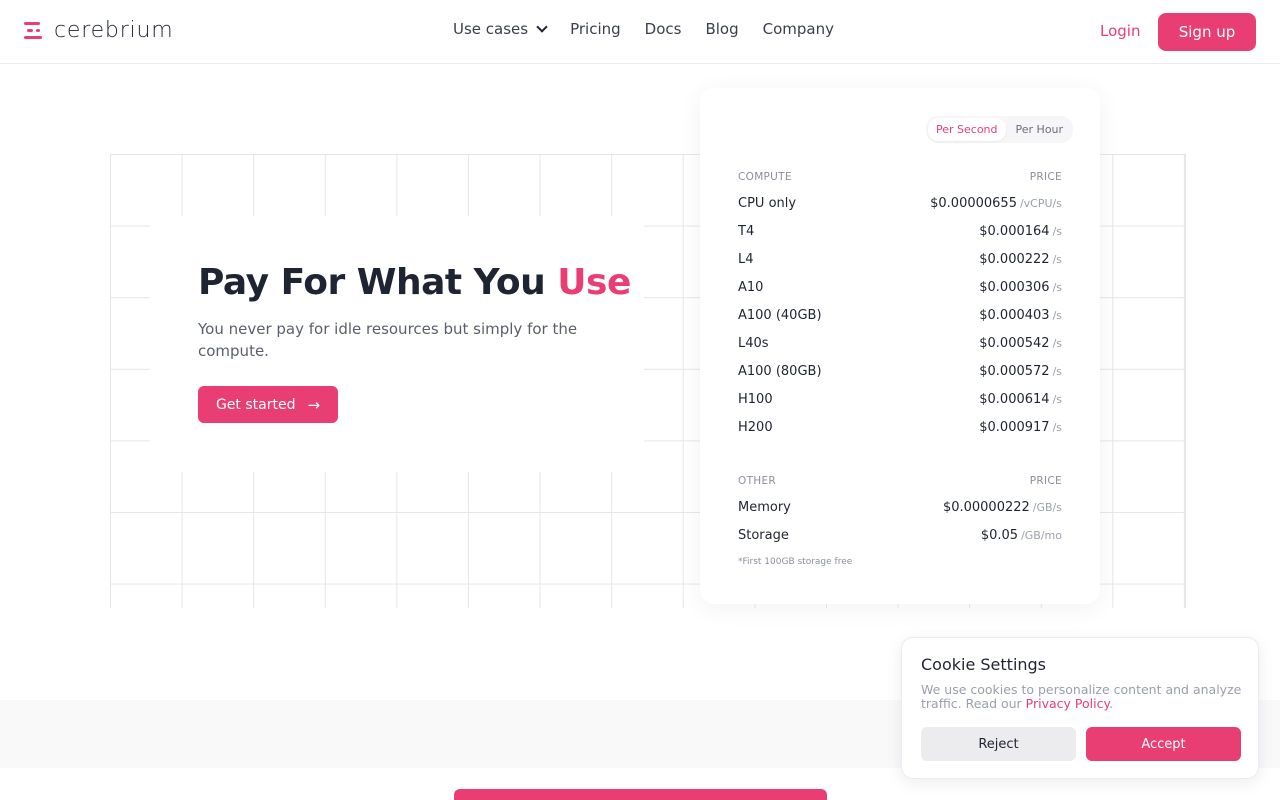 The image size is (1280, 800). I want to click on get-started-button: Get started →, so click(268, 404).